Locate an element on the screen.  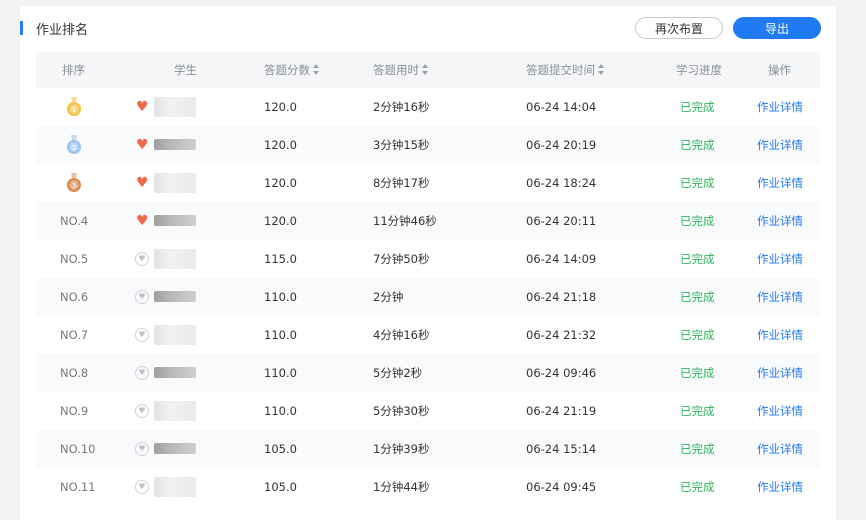
submit-time-cell: 06-24 20:11 is located at coordinates (561, 221).